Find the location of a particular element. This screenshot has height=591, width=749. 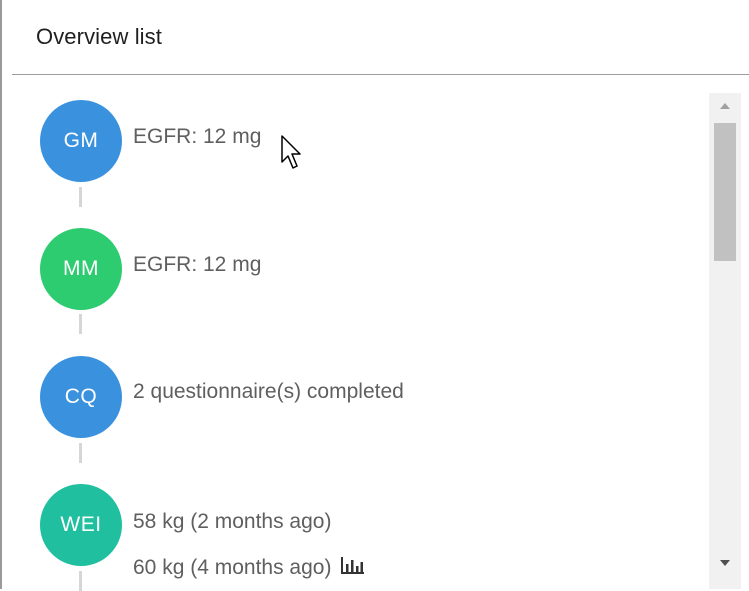

chevron-down-icon is located at coordinates (725, 563).